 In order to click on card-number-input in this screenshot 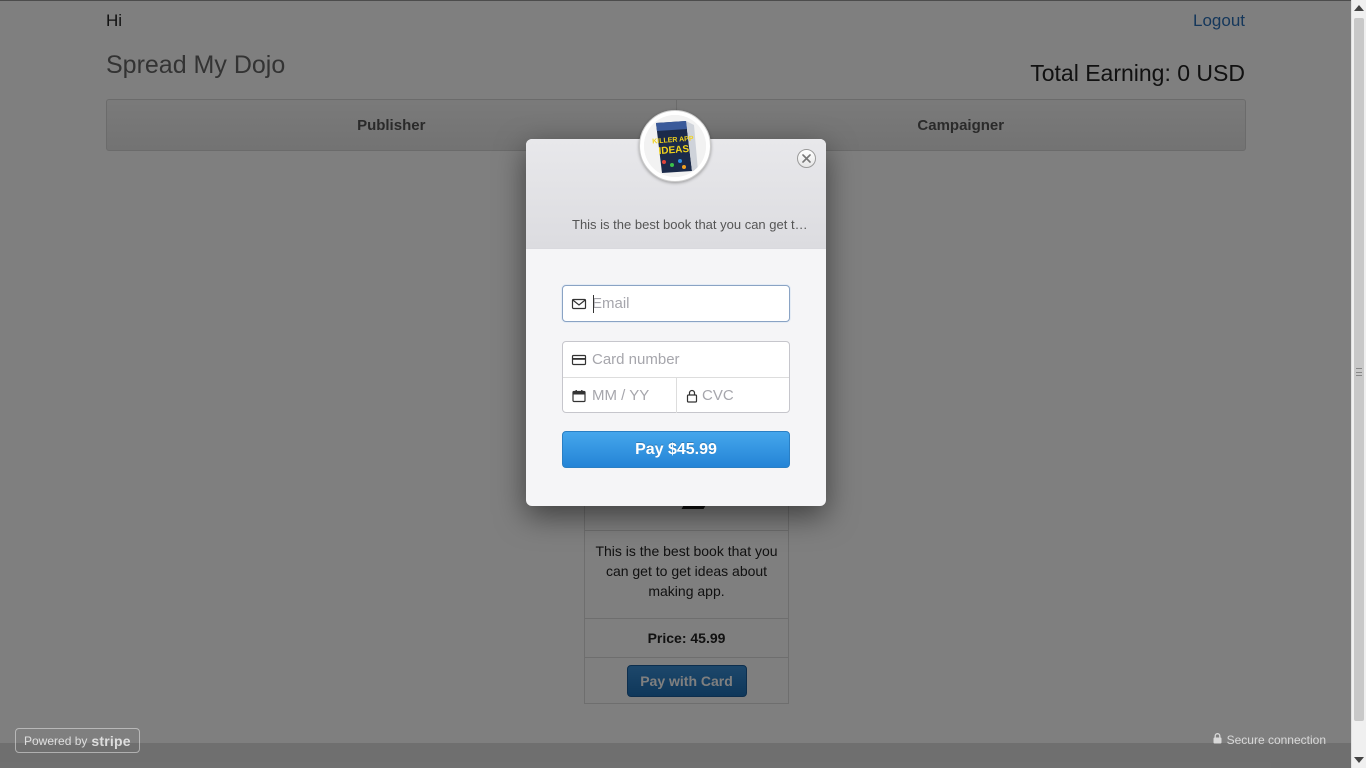, I will do `click(667, 359)`.